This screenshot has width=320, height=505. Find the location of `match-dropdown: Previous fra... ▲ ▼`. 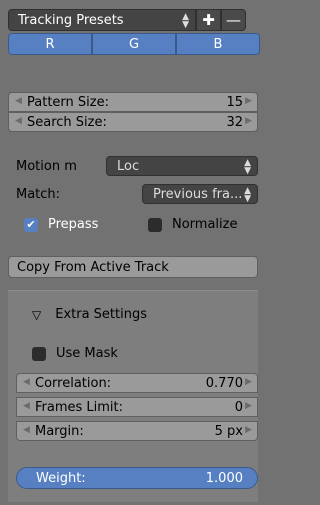

match-dropdown: Previous fra... ▲ ▼ is located at coordinates (200, 194).